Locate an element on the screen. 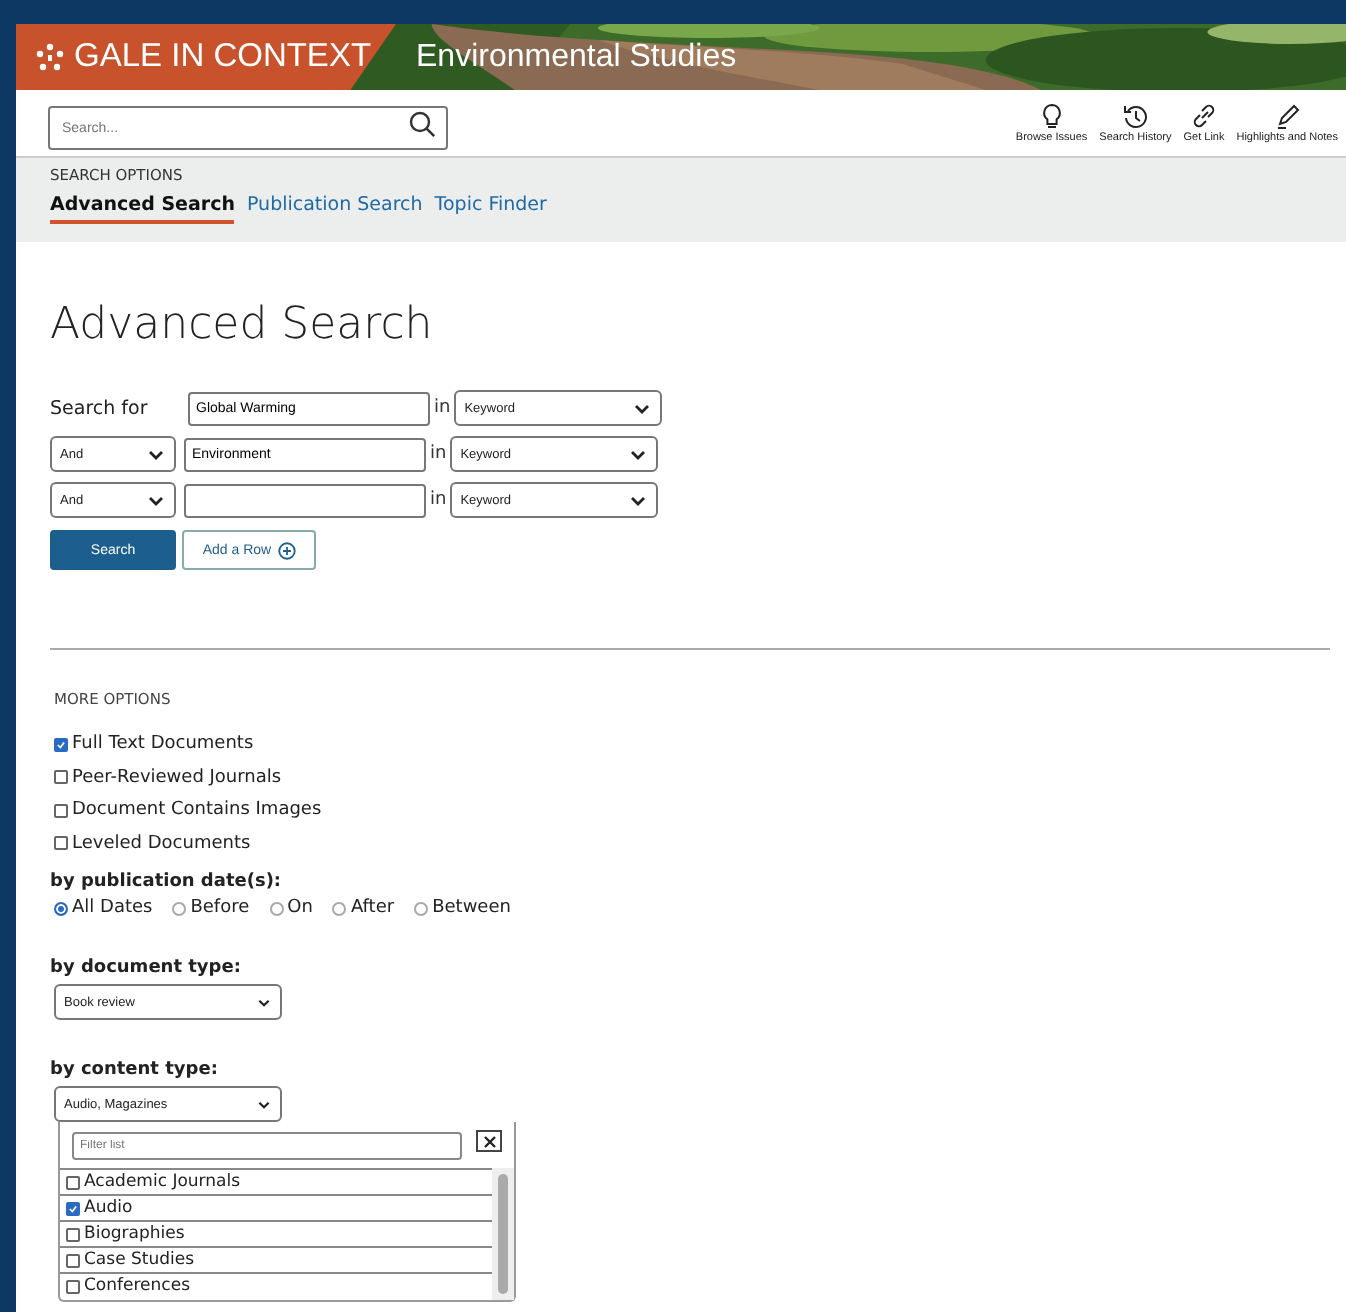 The image size is (1346, 1312). radio-label: On is located at coordinates (300, 908).